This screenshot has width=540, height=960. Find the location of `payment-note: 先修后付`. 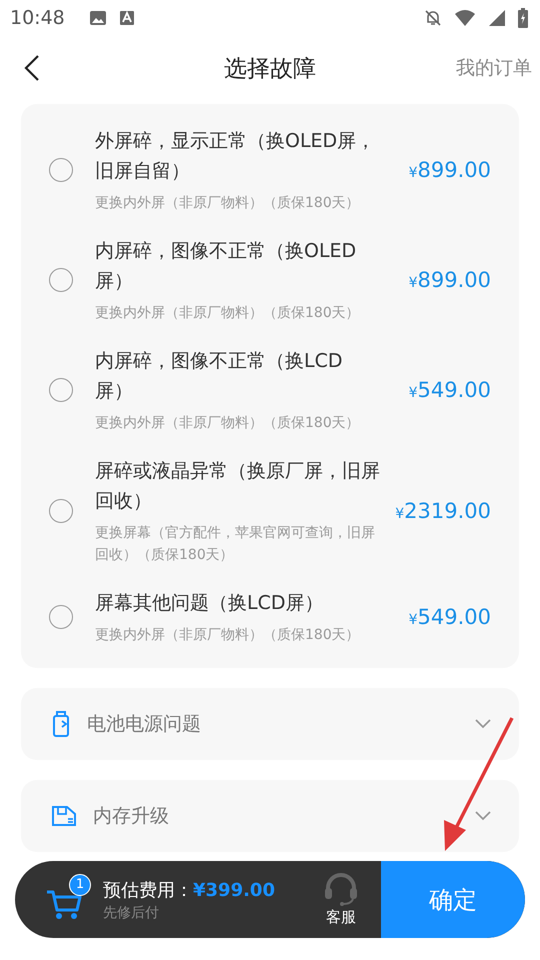

payment-note: 先修后付 is located at coordinates (131, 913).